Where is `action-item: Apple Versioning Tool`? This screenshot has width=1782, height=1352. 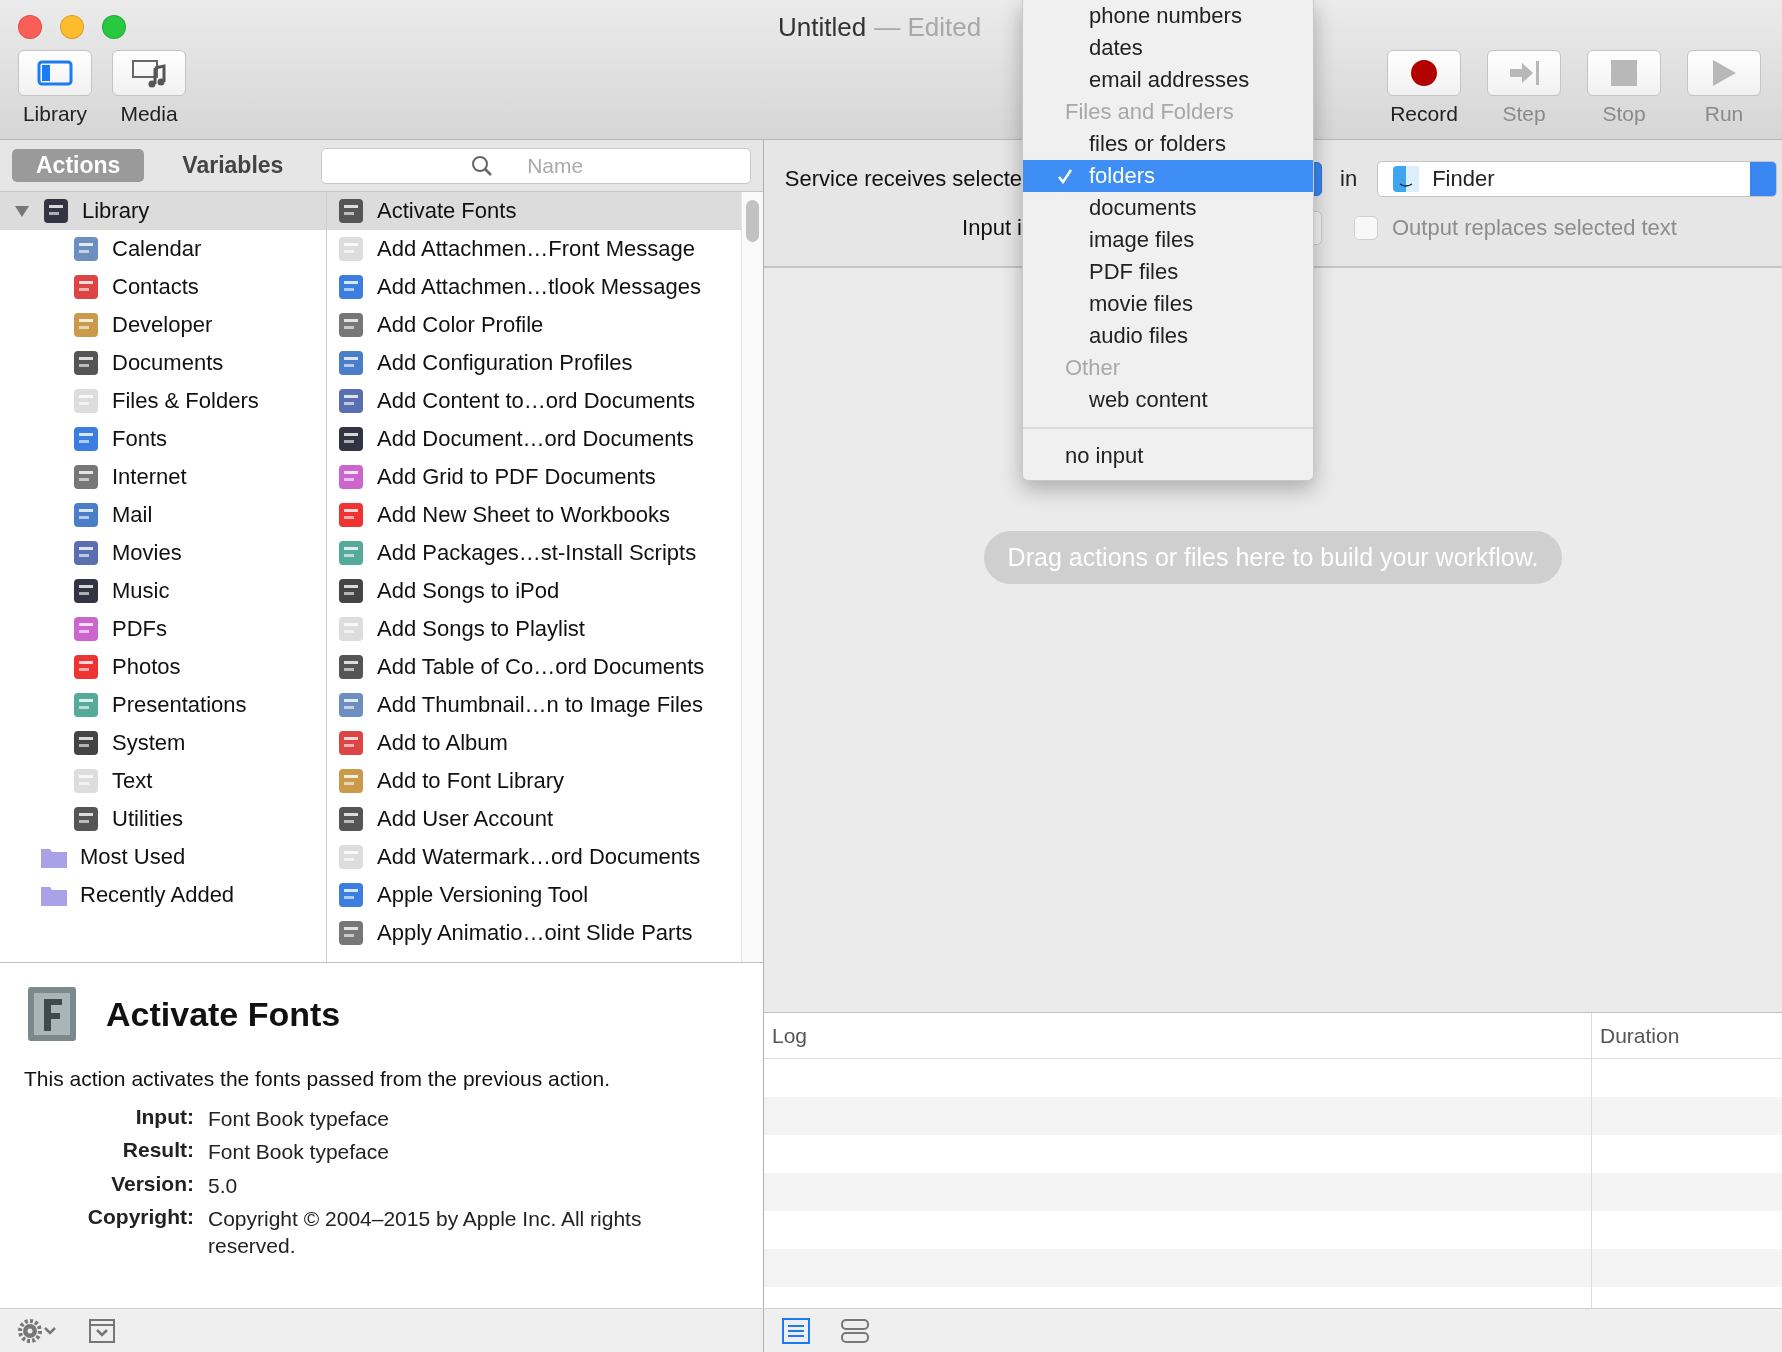
action-item: Apple Versioning Tool is located at coordinates (534, 895).